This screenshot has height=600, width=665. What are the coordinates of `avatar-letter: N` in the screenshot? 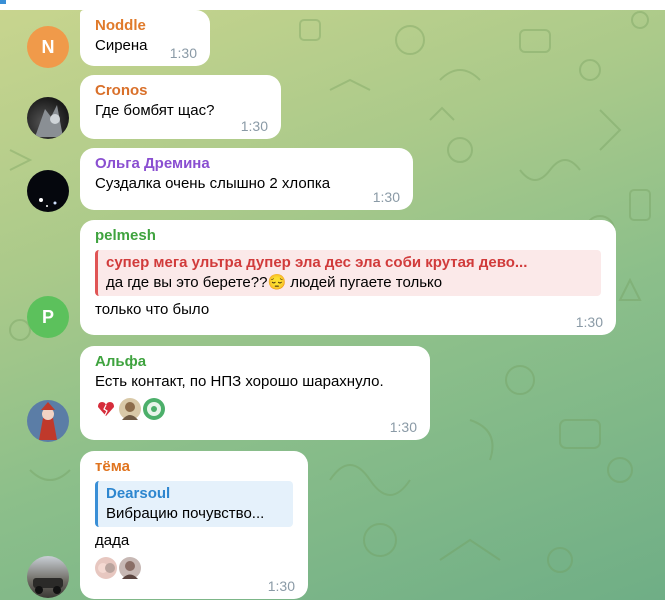 It's located at (48, 46).